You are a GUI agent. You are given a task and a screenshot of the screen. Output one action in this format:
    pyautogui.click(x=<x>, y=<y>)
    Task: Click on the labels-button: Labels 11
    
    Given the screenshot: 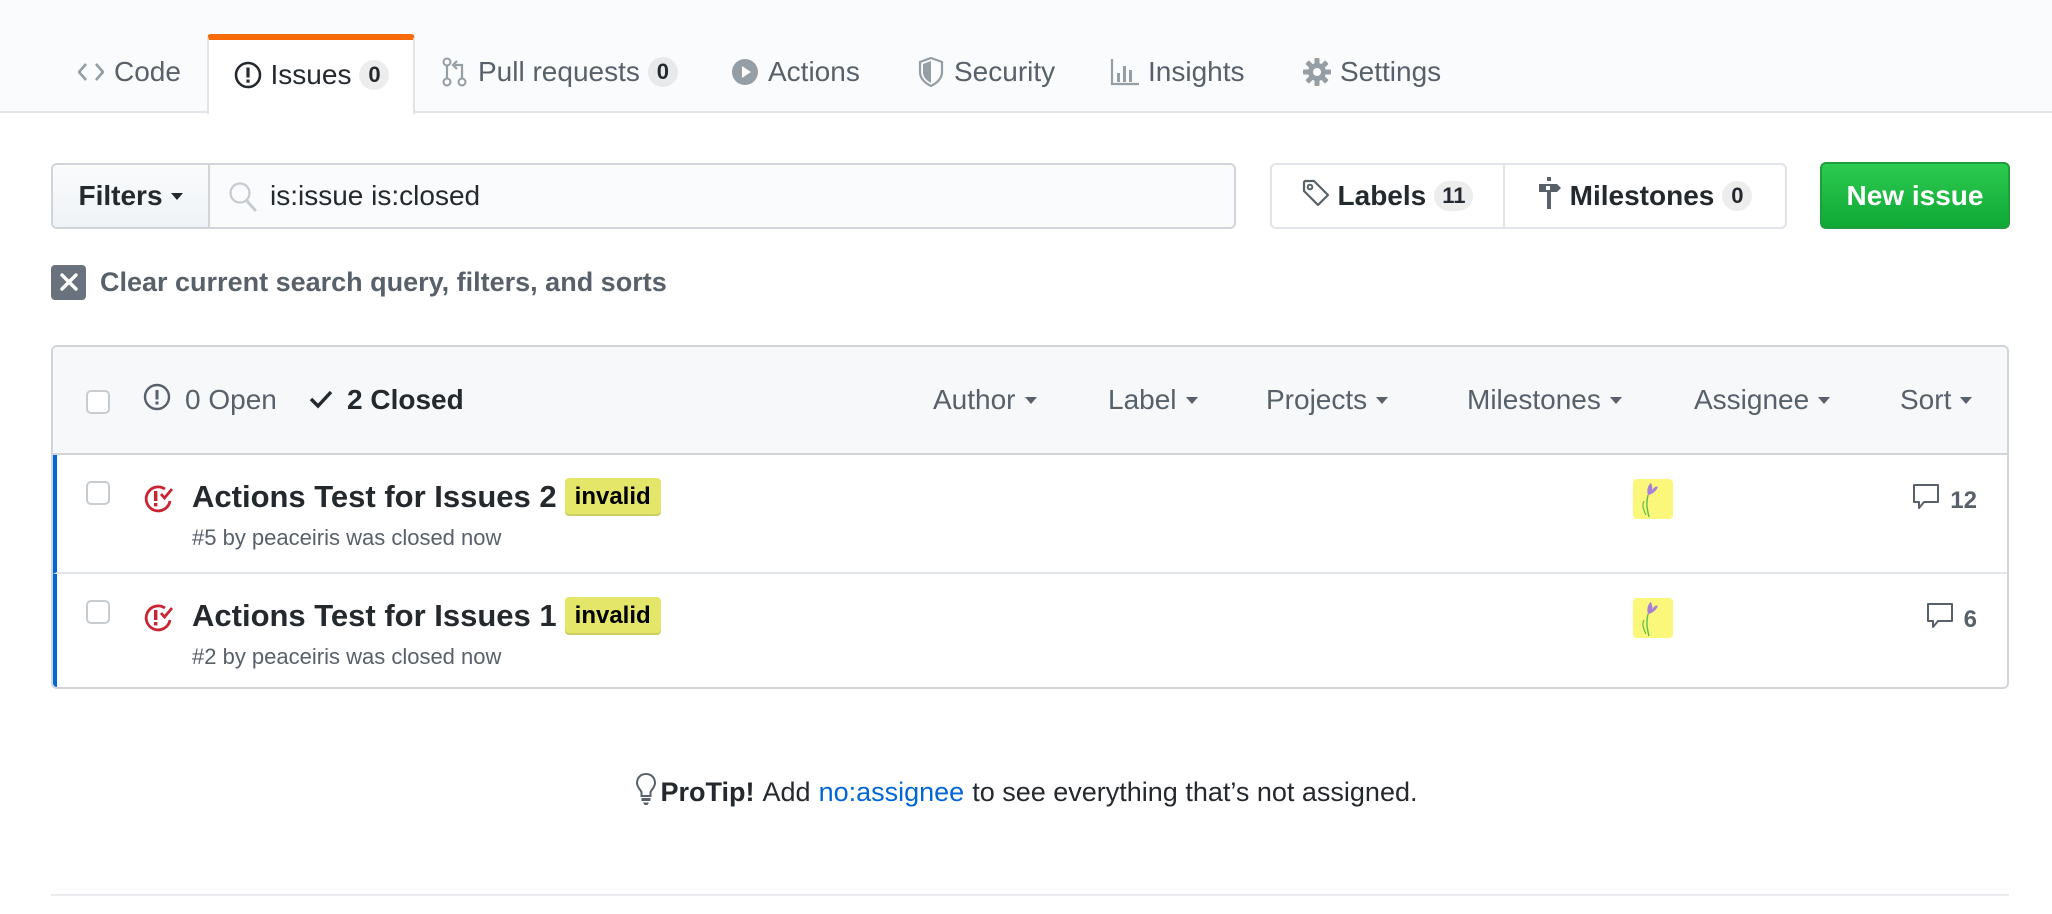 What is the action you would take?
    pyautogui.click(x=1388, y=196)
    